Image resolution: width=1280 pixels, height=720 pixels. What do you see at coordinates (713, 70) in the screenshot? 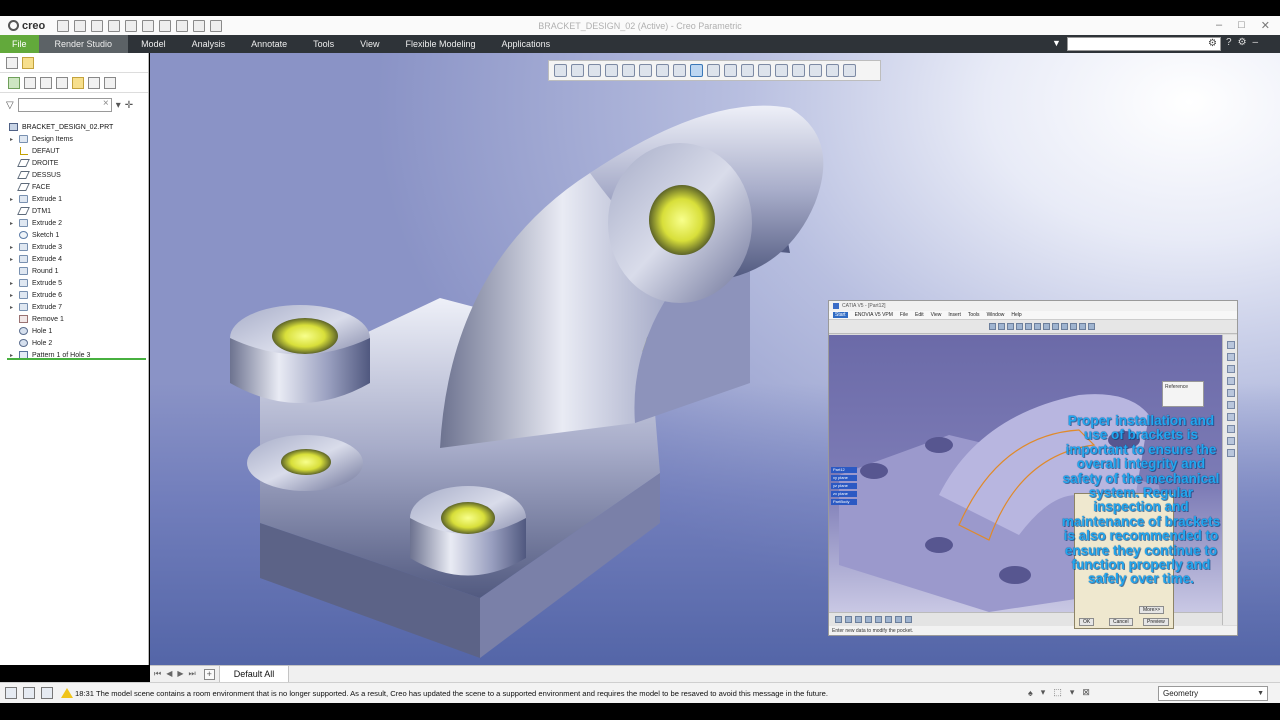
I see `datum-display-icon` at bounding box center [713, 70].